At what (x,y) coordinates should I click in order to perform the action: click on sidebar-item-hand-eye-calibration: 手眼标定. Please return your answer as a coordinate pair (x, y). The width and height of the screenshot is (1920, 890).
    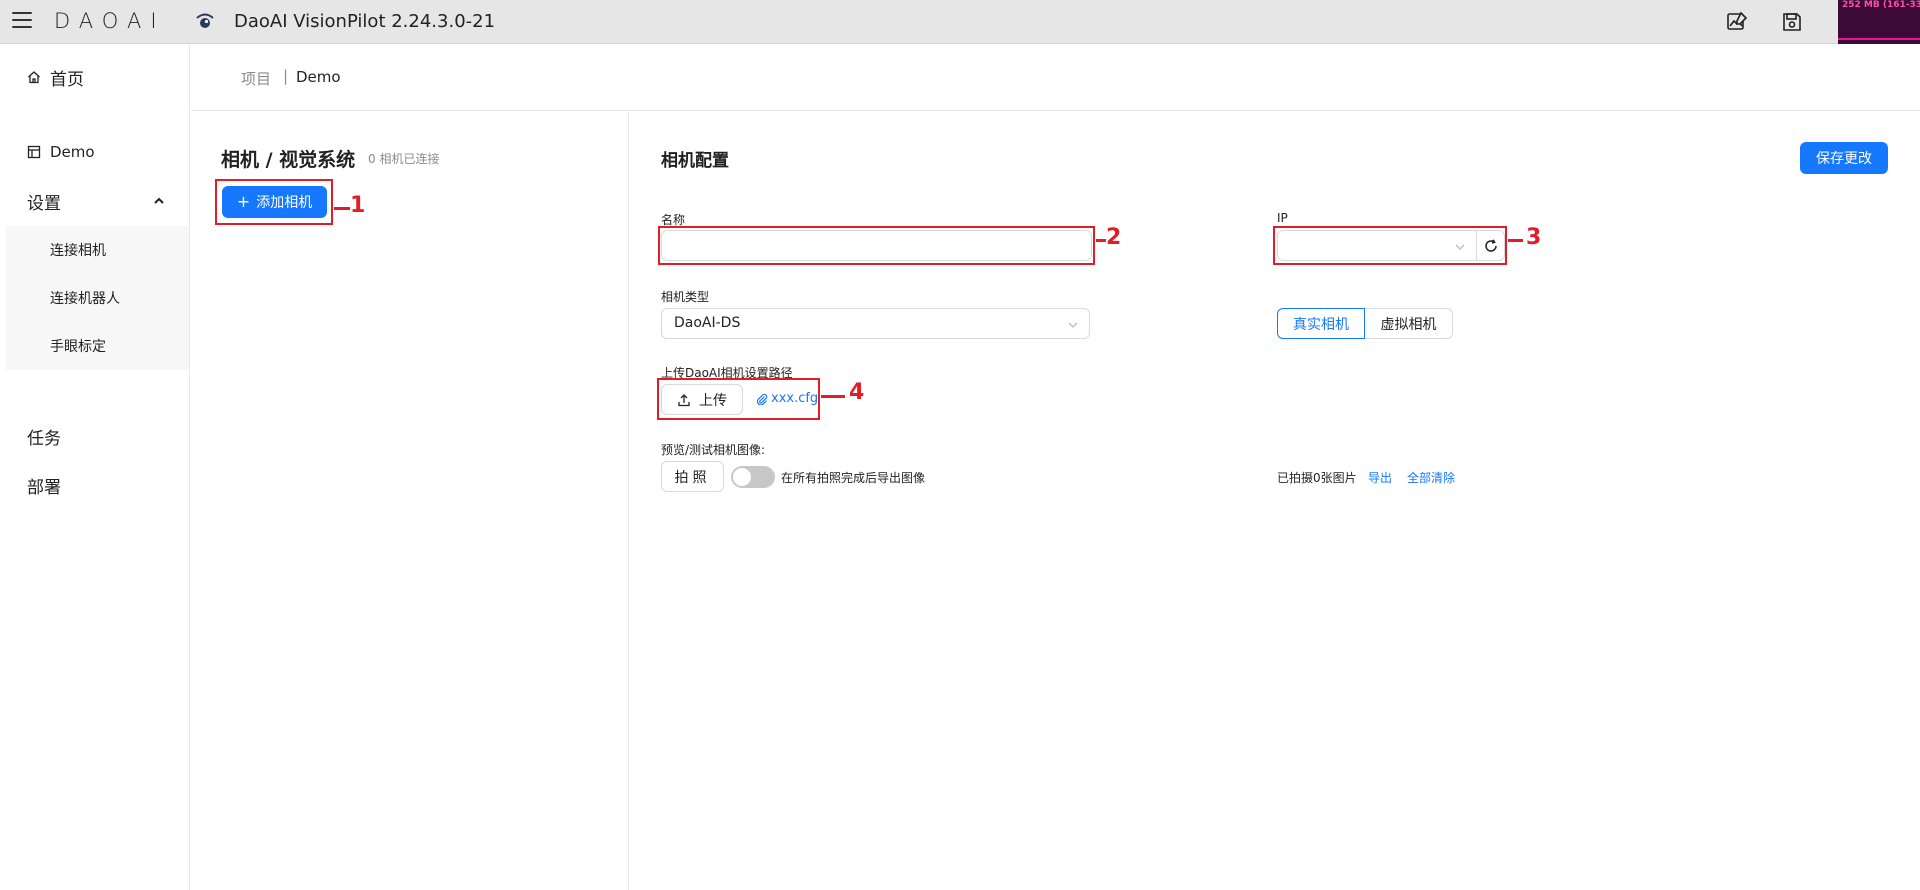
    Looking at the image, I should click on (97, 346).